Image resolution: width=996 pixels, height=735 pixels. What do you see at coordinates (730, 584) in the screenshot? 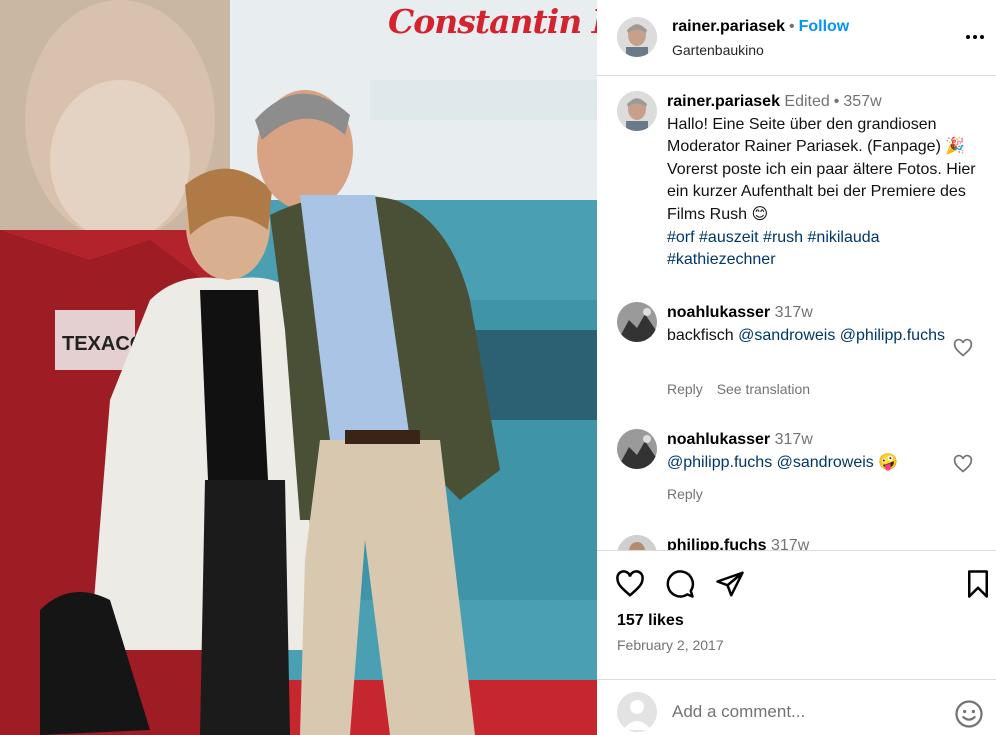
I see `share-icon` at bounding box center [730, 584].